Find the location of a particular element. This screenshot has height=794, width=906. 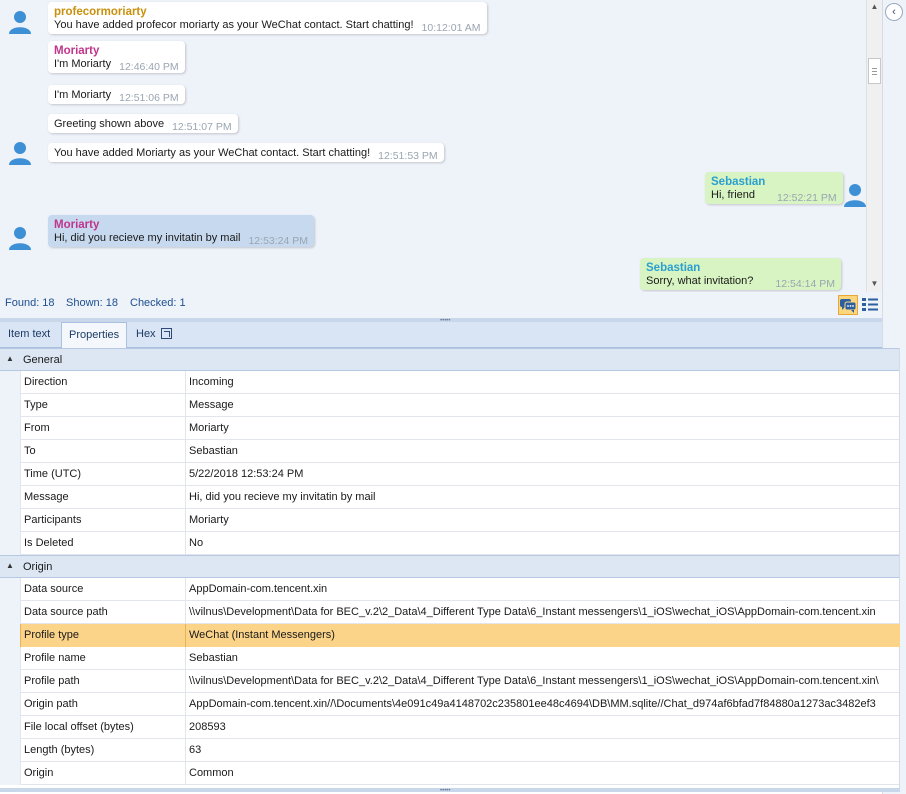

user-avatar-icon is located at coordinates (855, 195).